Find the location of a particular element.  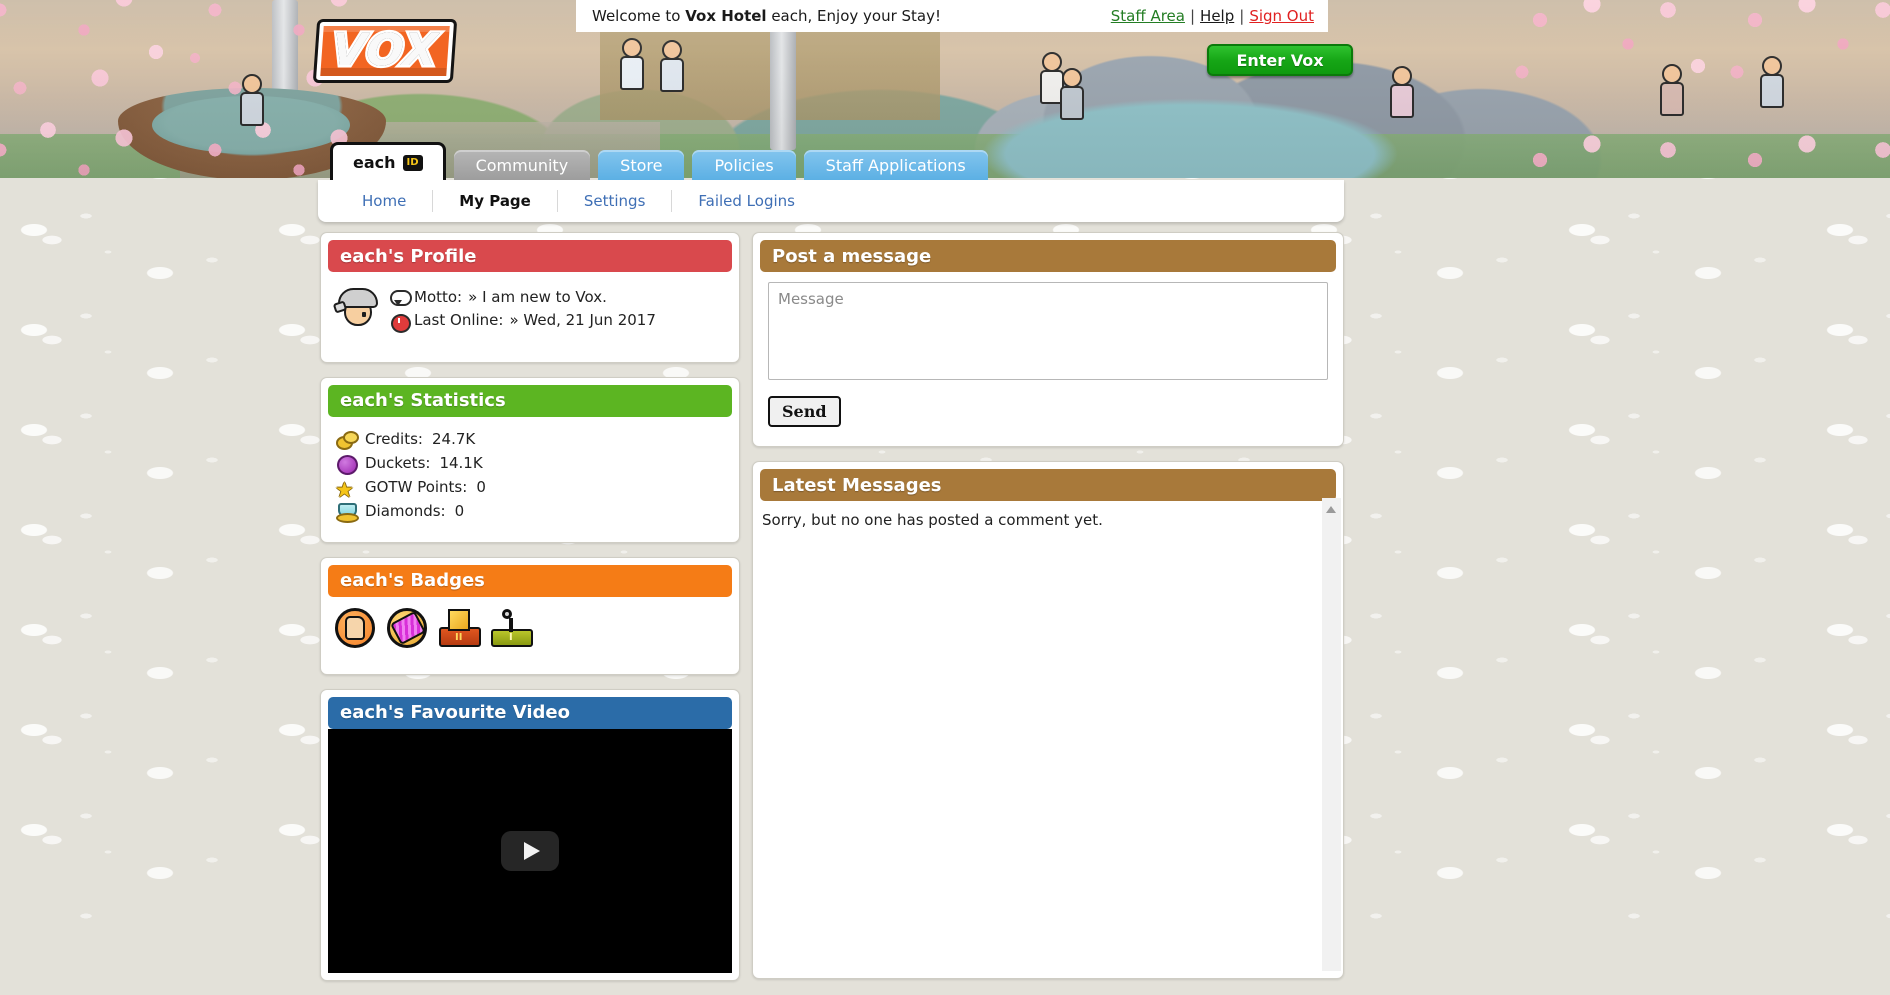

statistics-panel-header: each's Statistics is located at coordinates (530, 400).